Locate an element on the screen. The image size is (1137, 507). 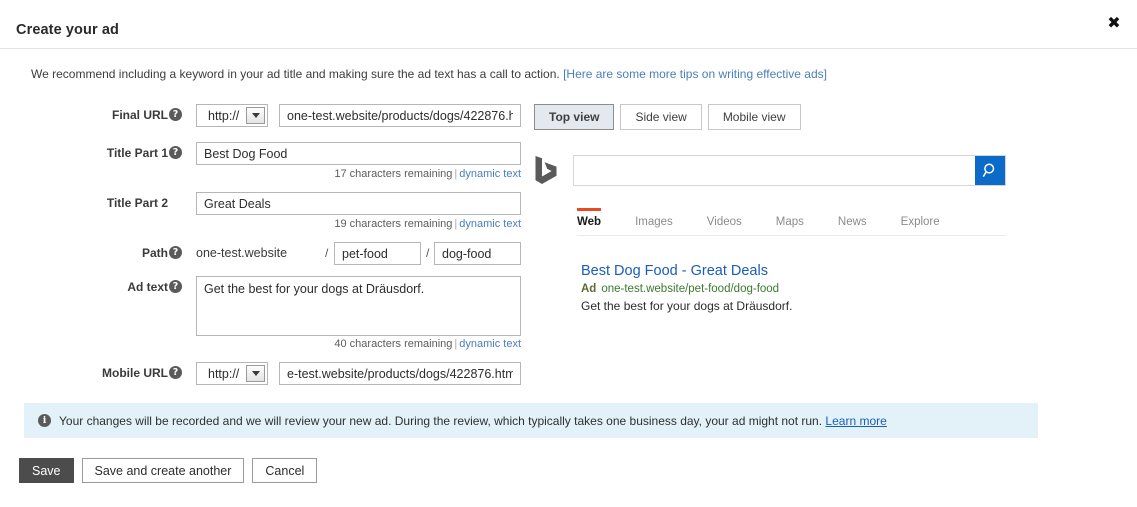
ad-text-input: Get the best for your dogs at Dräusdorf. is located at coordinates (358, 306).